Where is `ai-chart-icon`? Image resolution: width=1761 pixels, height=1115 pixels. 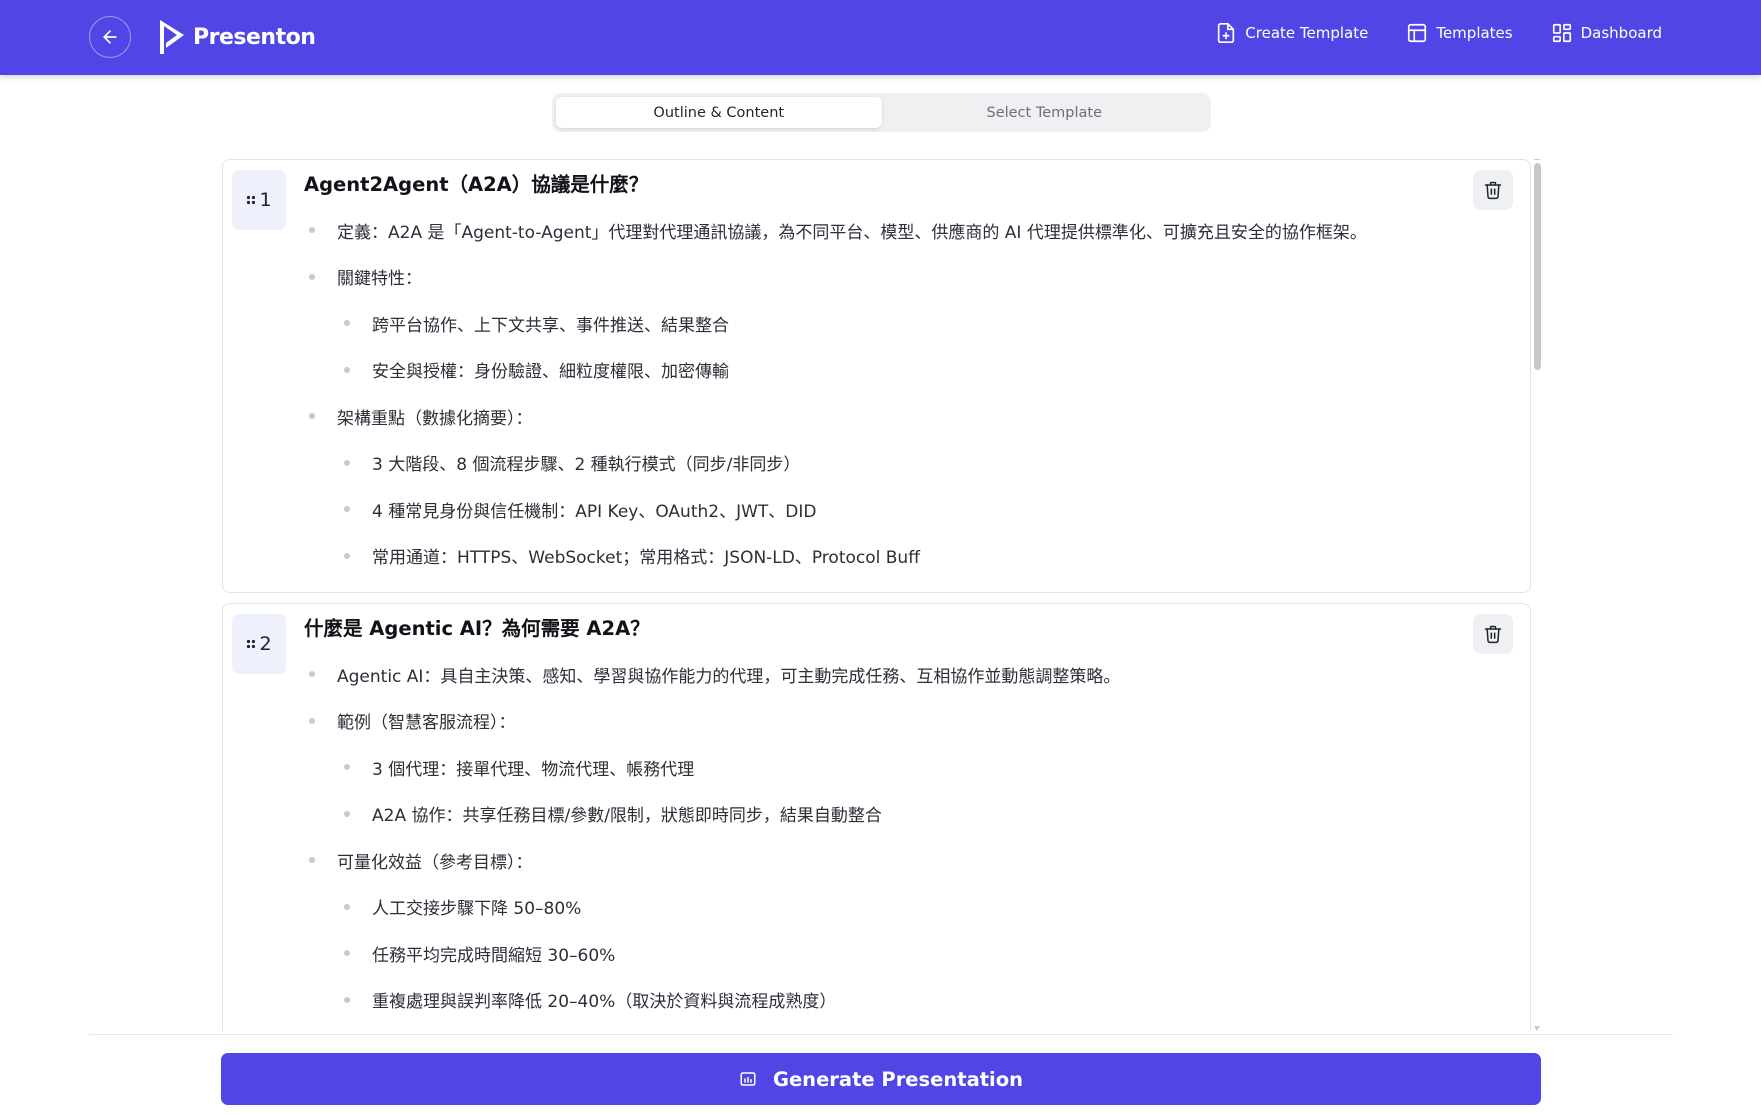
ai-chart-icon is located at coordinates (748, 1079).